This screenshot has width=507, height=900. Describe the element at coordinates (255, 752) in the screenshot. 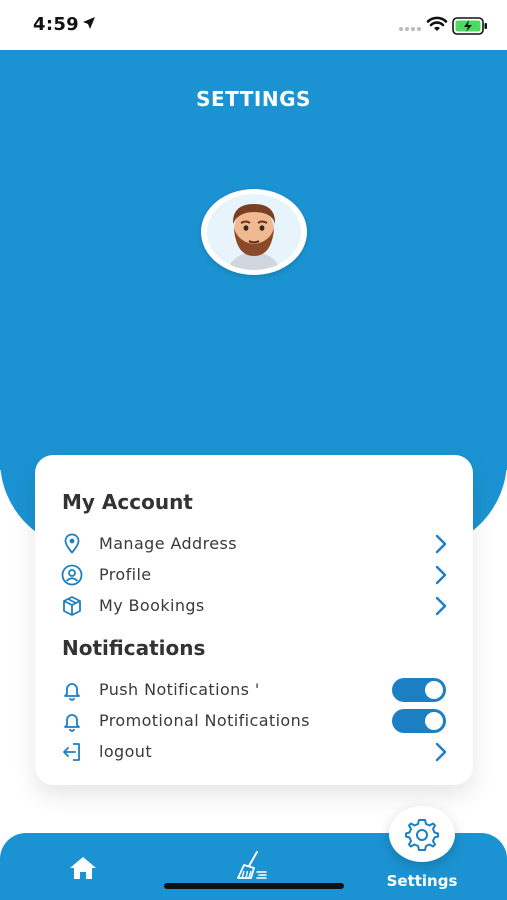

I see `logout-row: logout` at that location.